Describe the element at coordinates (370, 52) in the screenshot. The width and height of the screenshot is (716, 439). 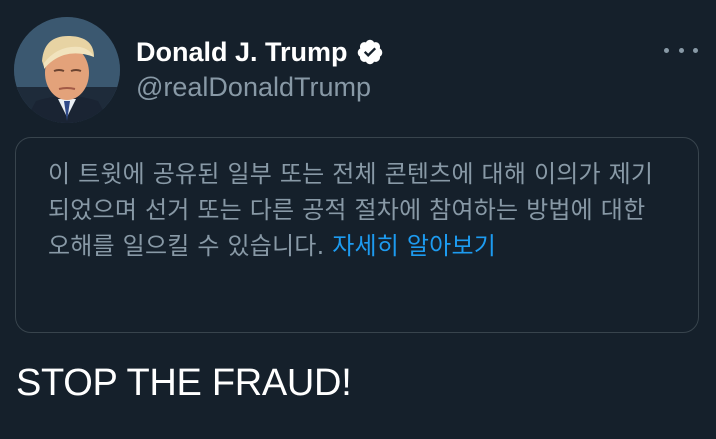
I see `verified-badge-icon` at that location.